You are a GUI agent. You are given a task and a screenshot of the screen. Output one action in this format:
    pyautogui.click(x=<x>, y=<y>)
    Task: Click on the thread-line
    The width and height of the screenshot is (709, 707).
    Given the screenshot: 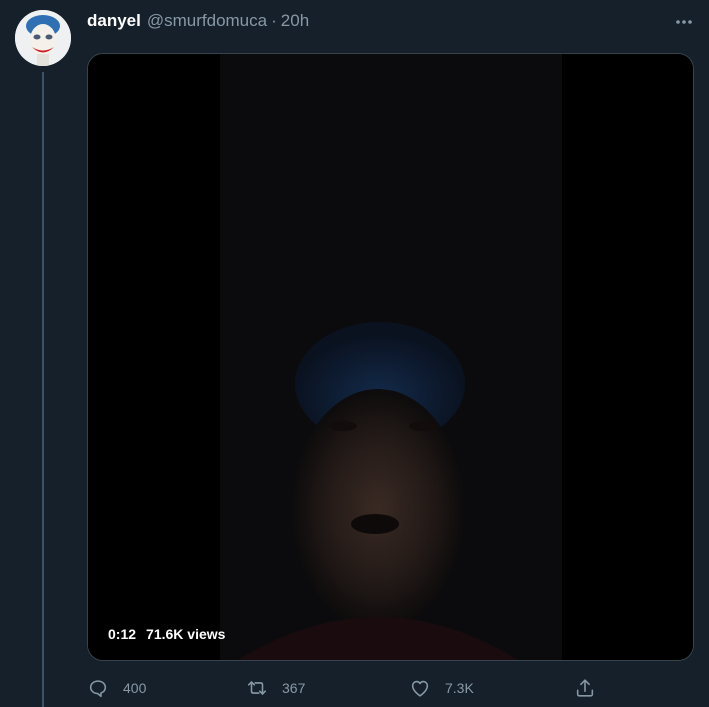 What is the action you would take?
    pyautogui.click(x=43, y=389)
    